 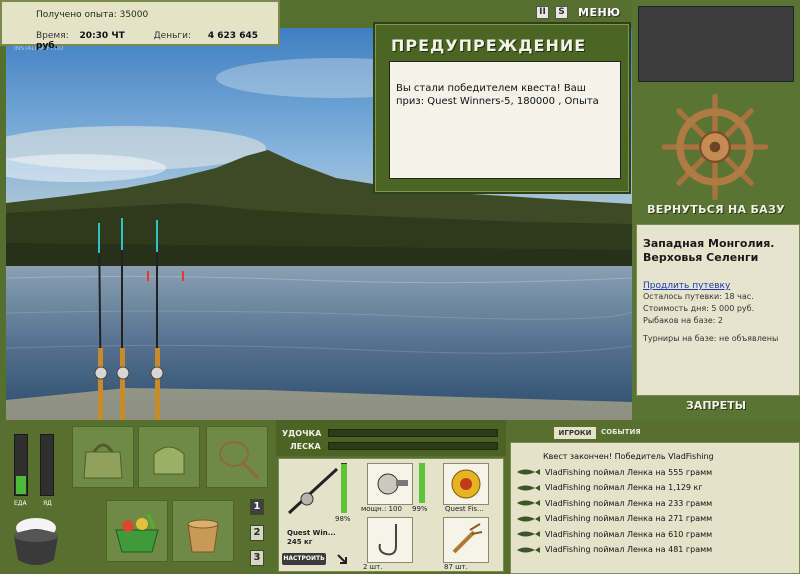 What do you see at coordinates (300, 542) in the screenshot?
I see `rod-weight: 245 кг` at bounding box center [300, 542].